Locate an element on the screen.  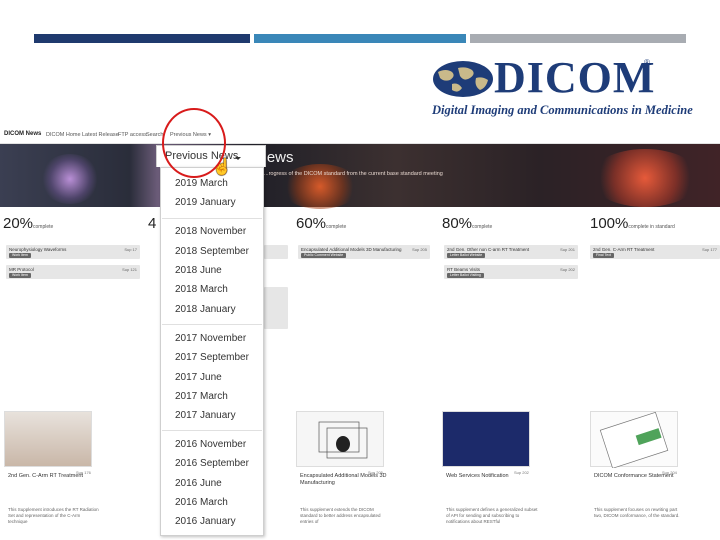
logo-registered-mark: ® is located at coordinates (647, 62).